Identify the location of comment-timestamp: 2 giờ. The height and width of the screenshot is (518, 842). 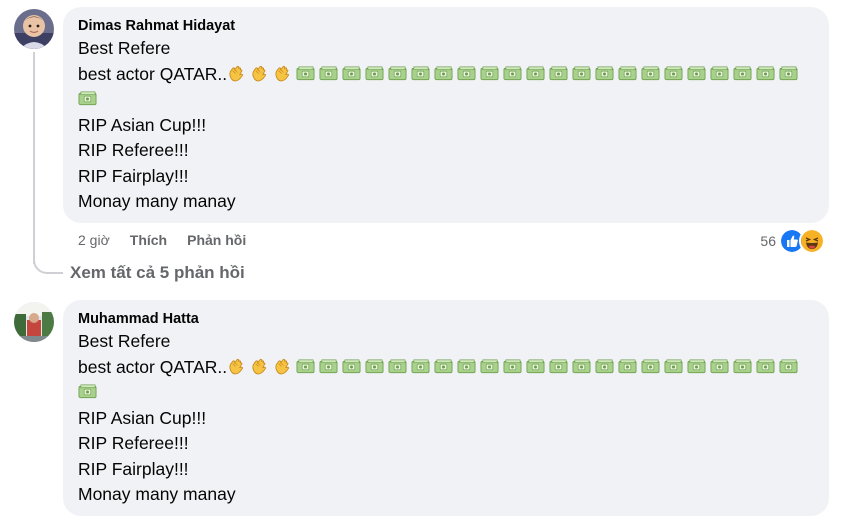
(94, 240).